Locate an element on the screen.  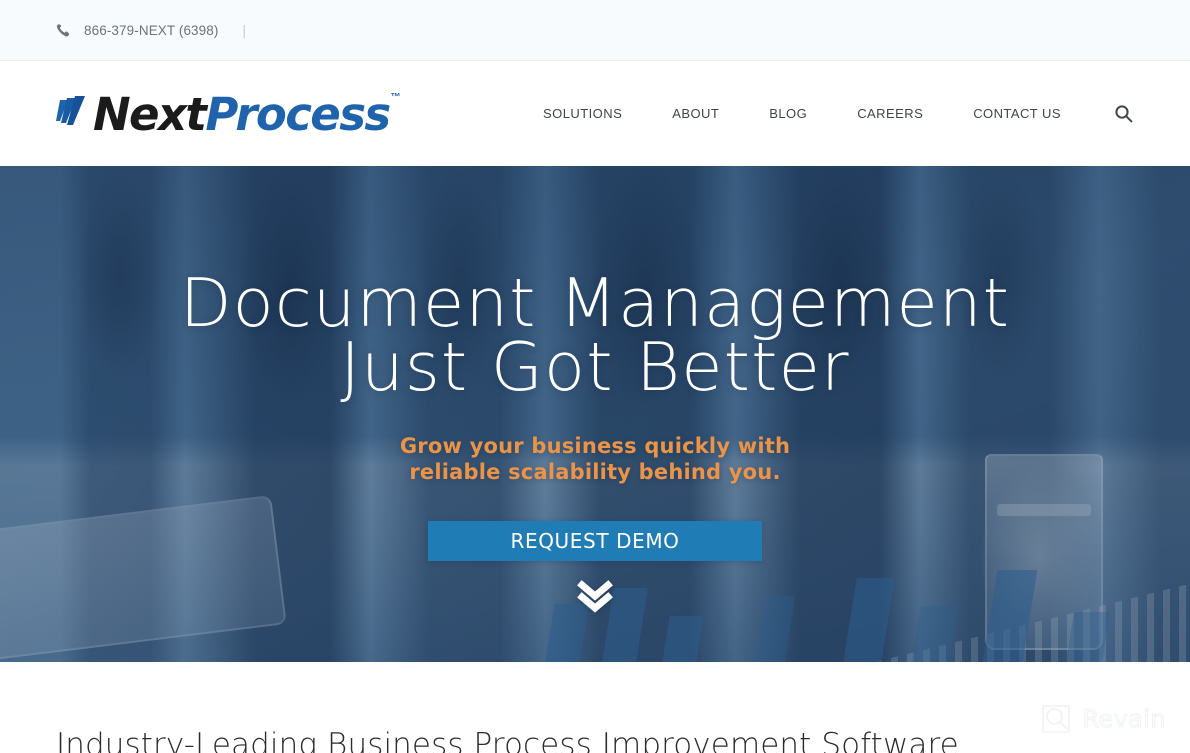
chevron-double-down-icon is located at coordinates (595, 596).